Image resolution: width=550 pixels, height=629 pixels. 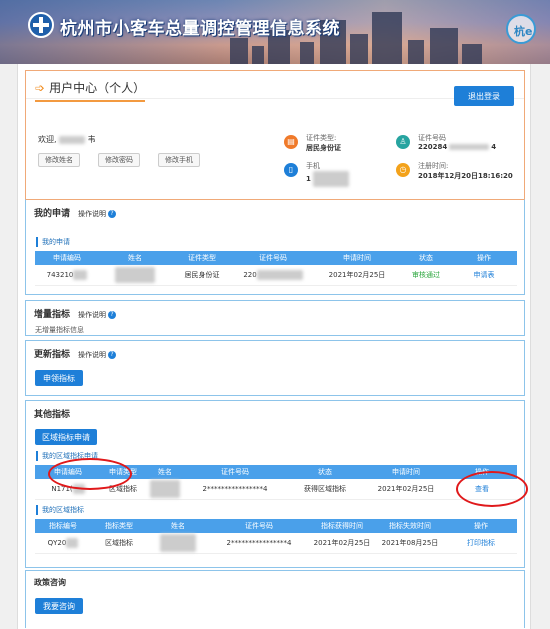 I want to click on redacted-code, so click(x=72, y=542).